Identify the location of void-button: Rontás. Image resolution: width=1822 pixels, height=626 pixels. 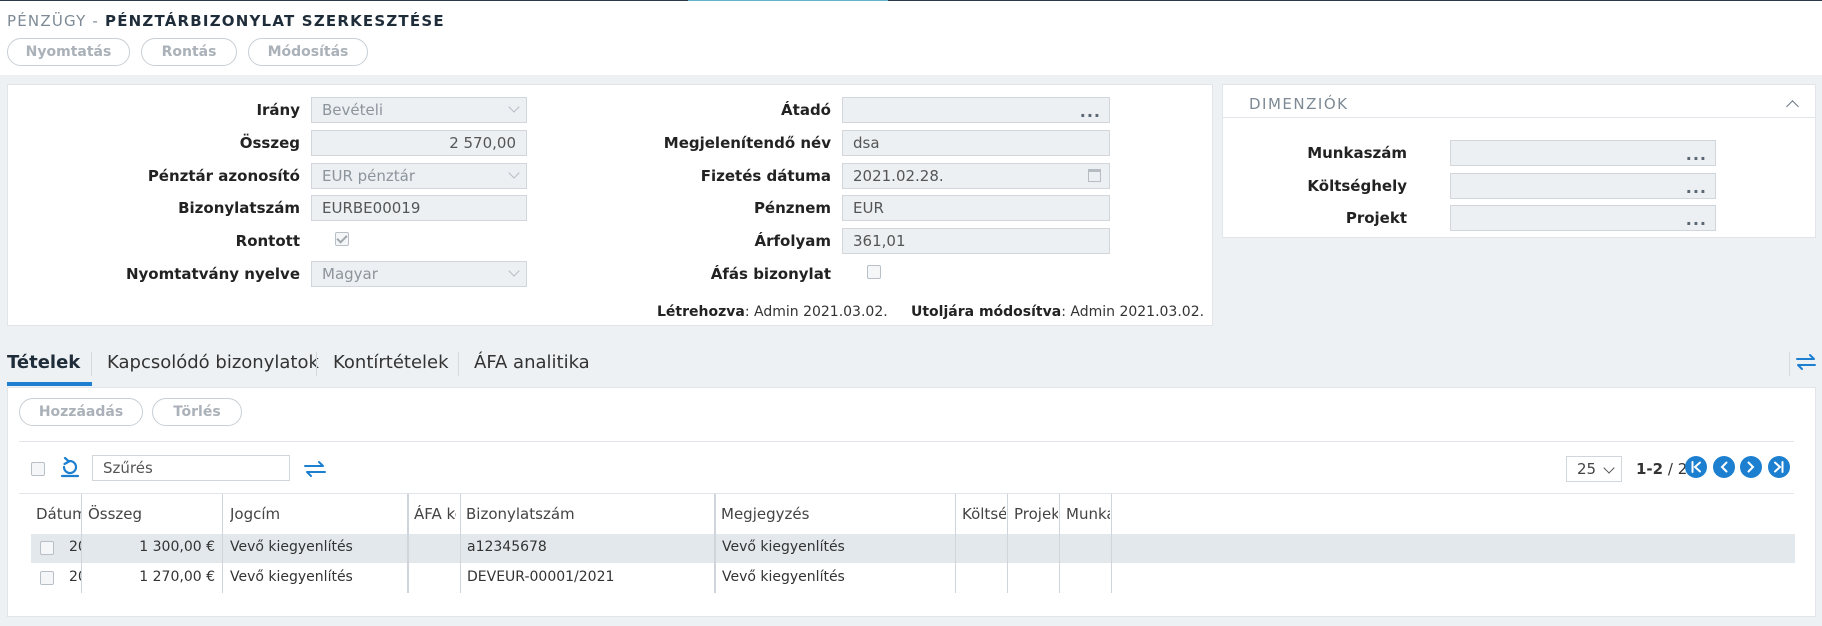
(189, 52).